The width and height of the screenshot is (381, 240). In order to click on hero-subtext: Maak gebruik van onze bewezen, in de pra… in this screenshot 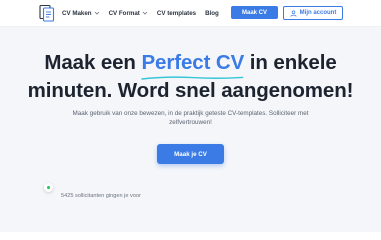, I will do `click(190, 118)`.